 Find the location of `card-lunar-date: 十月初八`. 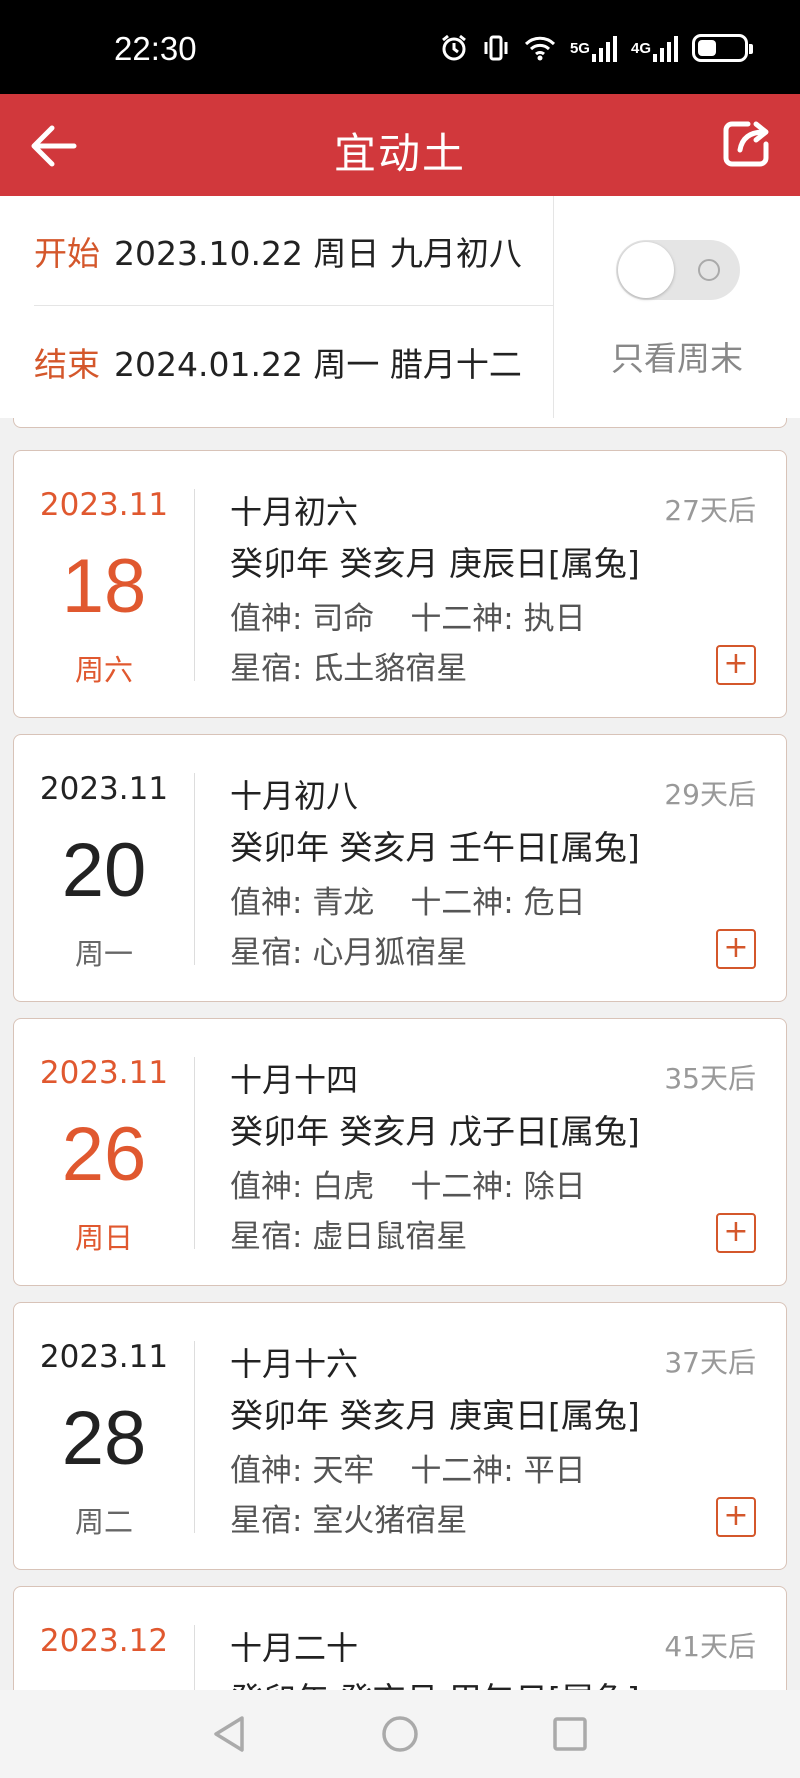

card-lunar-date: 十月初八 is located at coordinates (294, 796).